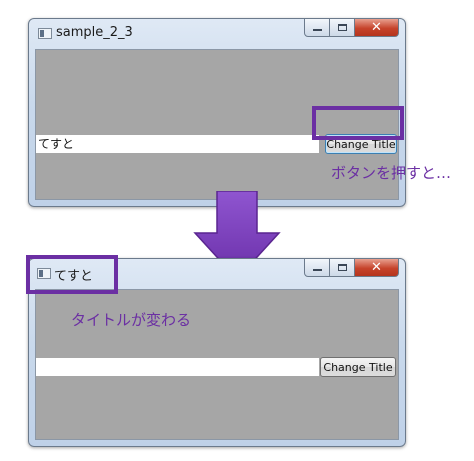 This screenshot has height=461, width=474. I want to click on window-title: sample_2_3, so click(94, 32).